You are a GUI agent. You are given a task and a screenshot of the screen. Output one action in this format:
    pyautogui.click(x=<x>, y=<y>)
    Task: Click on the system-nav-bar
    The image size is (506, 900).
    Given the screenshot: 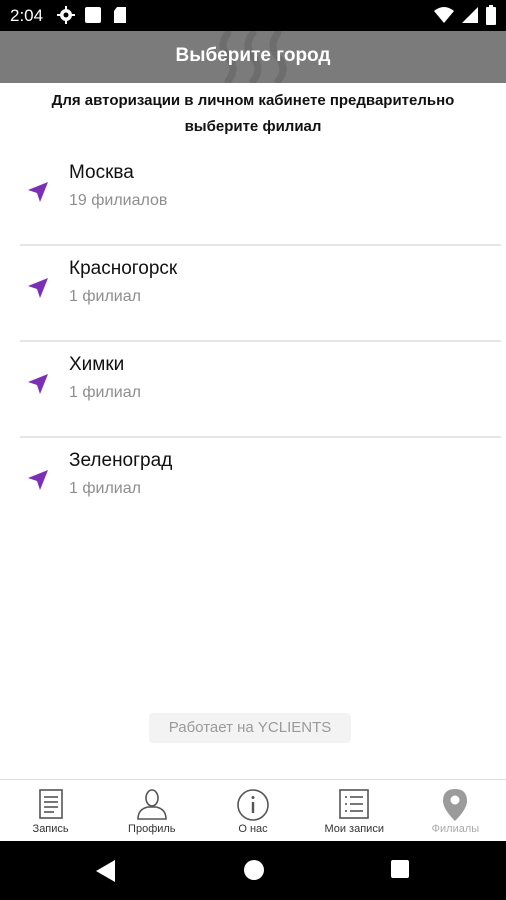 What is the action you would take?
    pyautogui.click(x=253, y=870)
    